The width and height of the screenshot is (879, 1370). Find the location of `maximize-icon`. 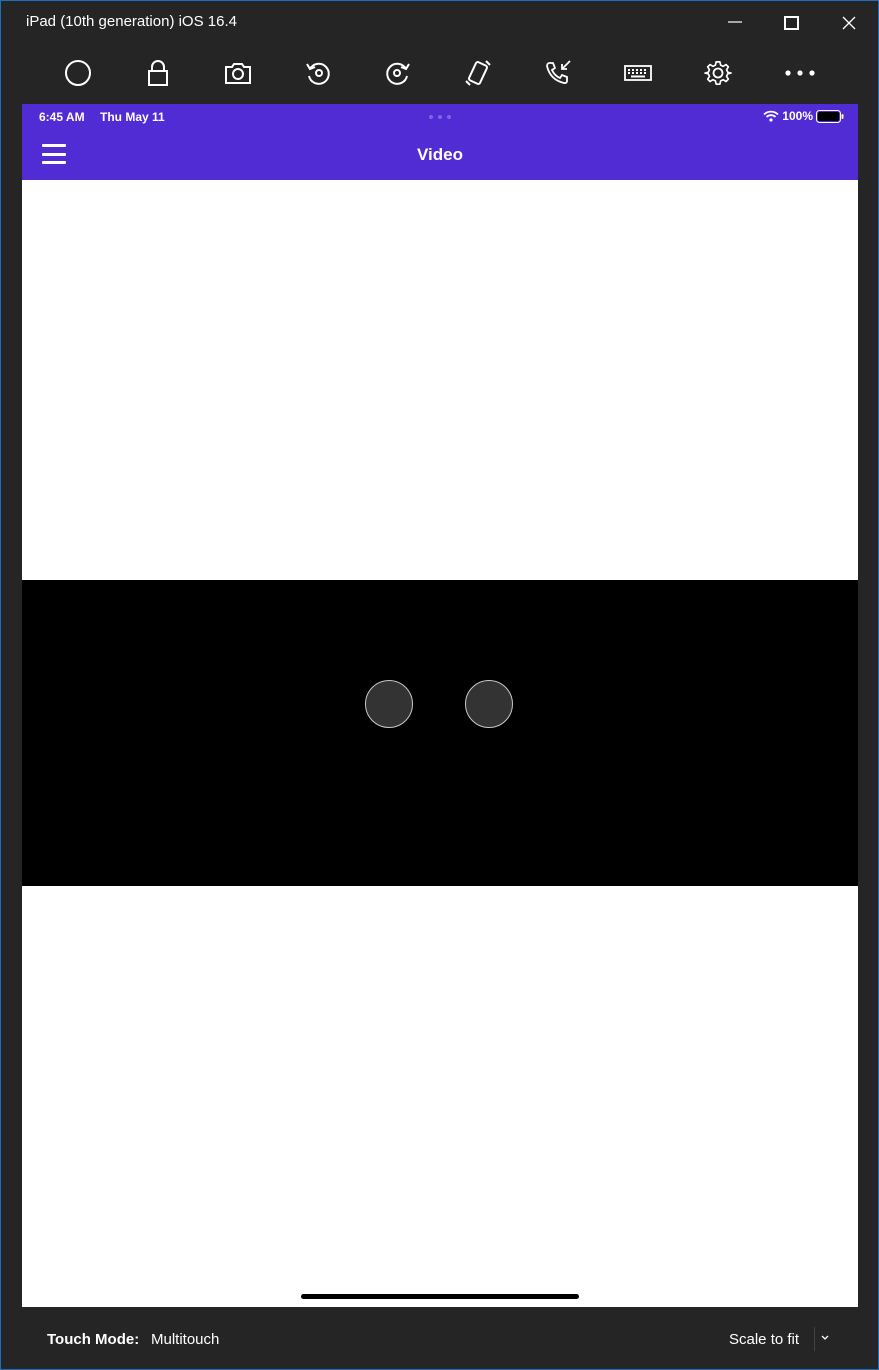

maximize-icon is located at coordinates (791, 23).